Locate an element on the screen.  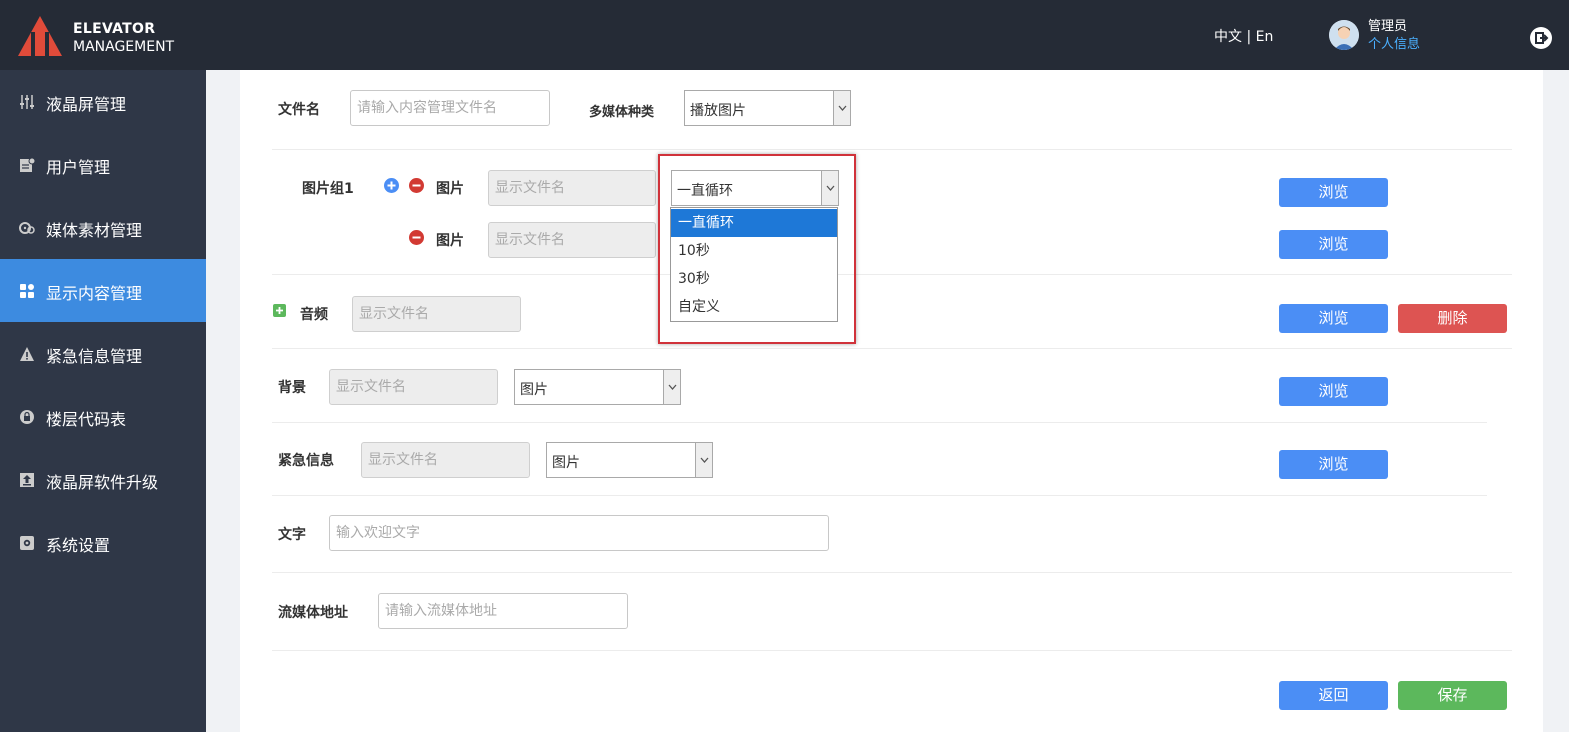
loop-dropdown-list: 一直循环 10秒 30秒 自定义 is located at coordinates (754, 264).